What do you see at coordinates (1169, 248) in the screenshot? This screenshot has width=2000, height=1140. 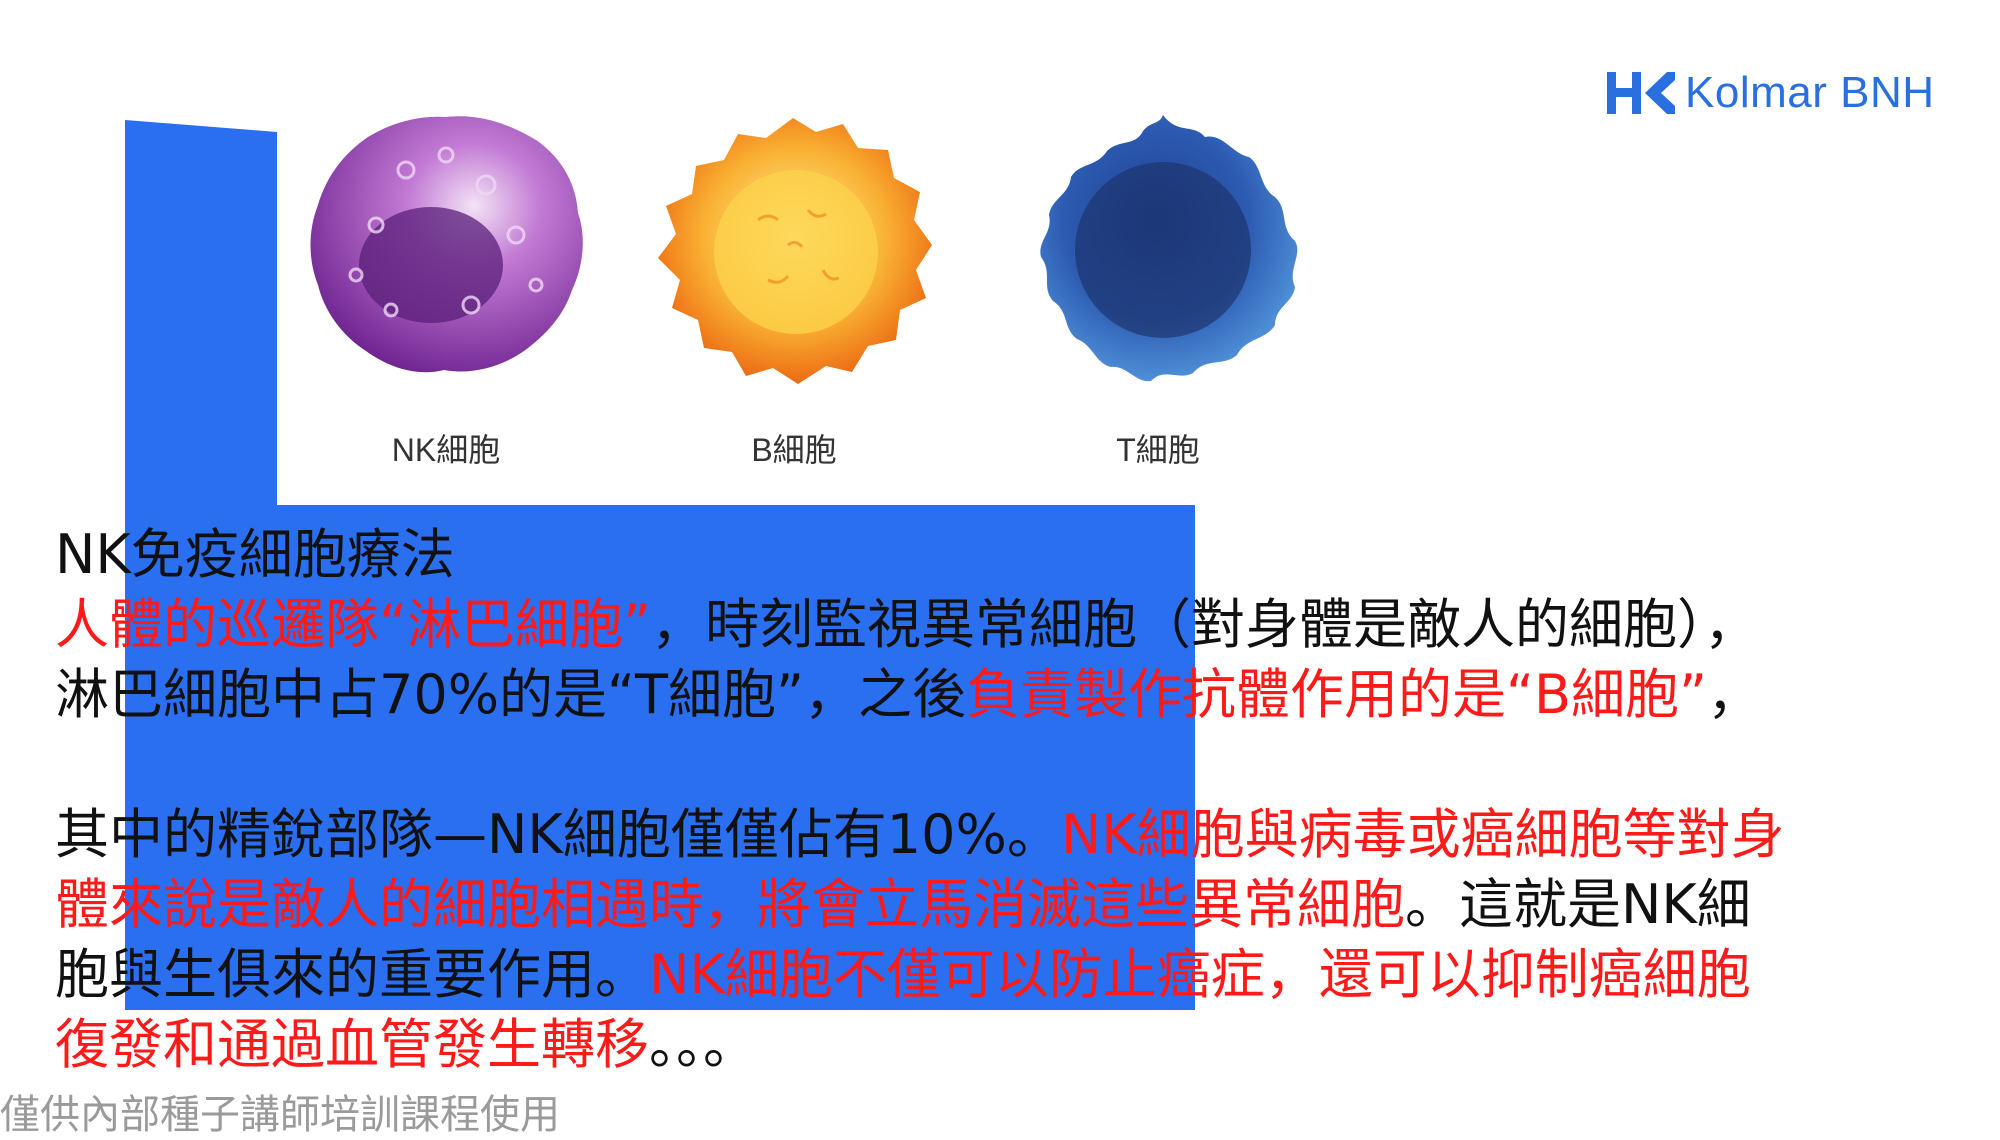 I see `t-cell-illustration` at bounding box center [1169, 248].